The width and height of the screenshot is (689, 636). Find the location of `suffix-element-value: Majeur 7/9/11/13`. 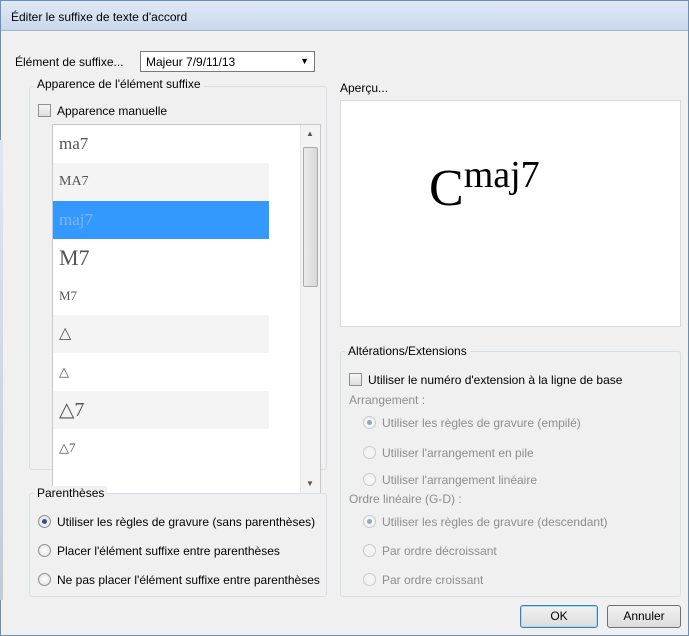

suffix-element-value: Majeur 7/9/11/13 is located at coordinates (191, 62).